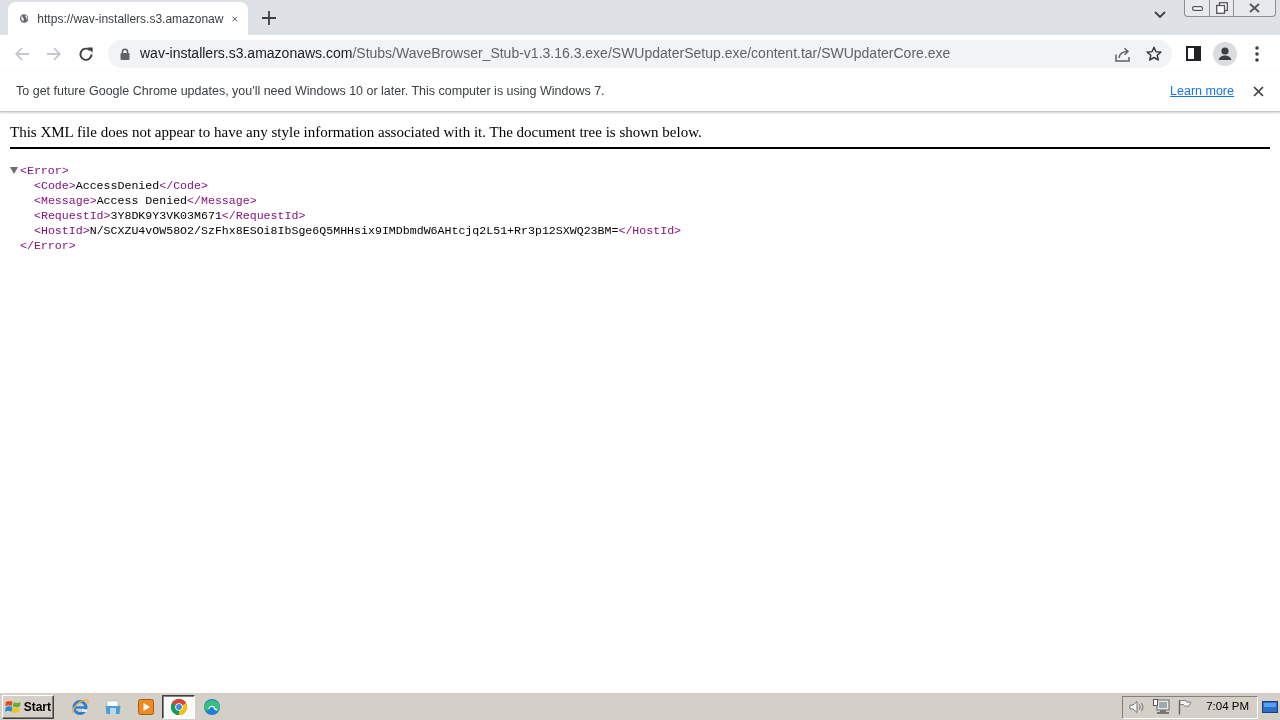  Describe the element at coordinates (356, 132) in the screenshot. I see `xml-notice-text: This XML file does not appear to have any style information associated with it. The document tree is shown below.` at that location.